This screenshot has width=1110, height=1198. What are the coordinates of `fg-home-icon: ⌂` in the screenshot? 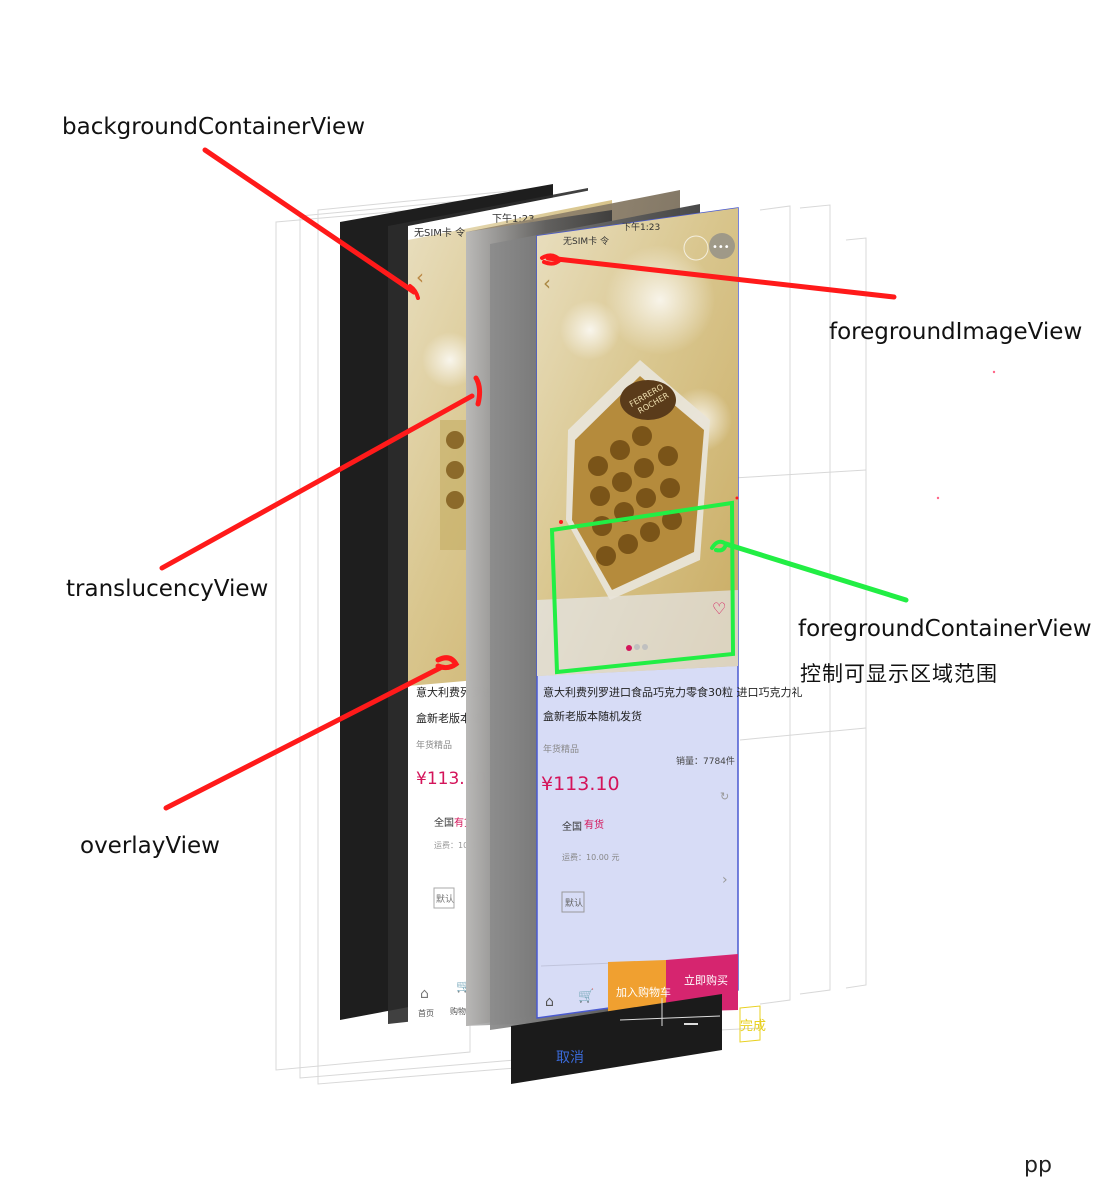 It's located at (549, 1002).